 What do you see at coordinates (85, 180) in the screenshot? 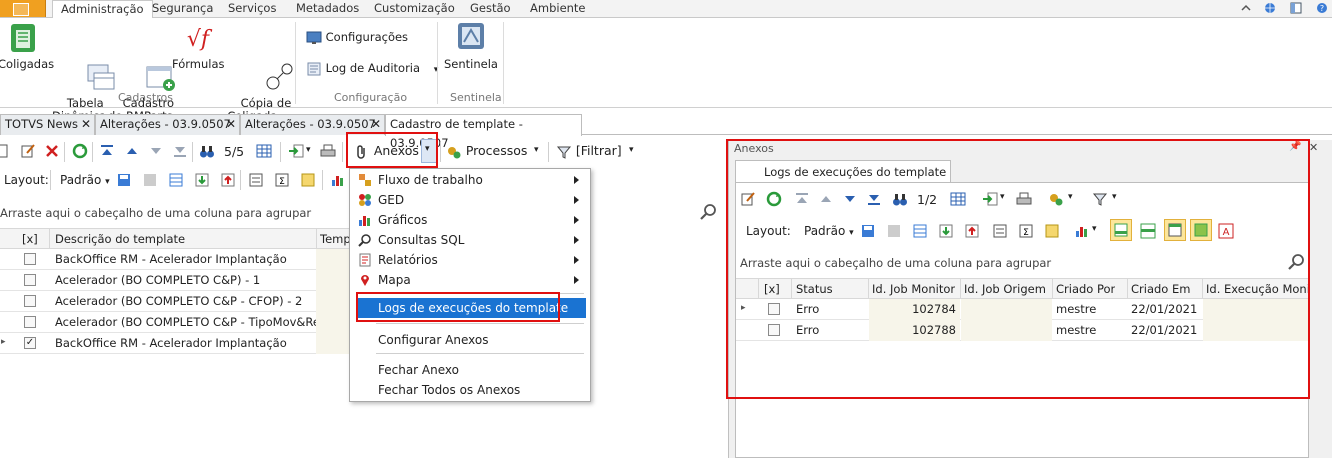
I see `layout-padrao-dropdown: Padrão ▾` at bounding box center [85, 180].